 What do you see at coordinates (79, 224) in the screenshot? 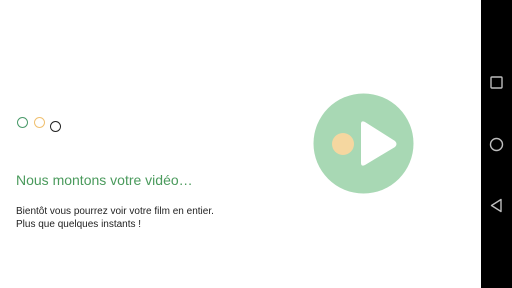
I see `loading-message-line-2: Plus que quelques instants !` at bounding box center [79, 224].